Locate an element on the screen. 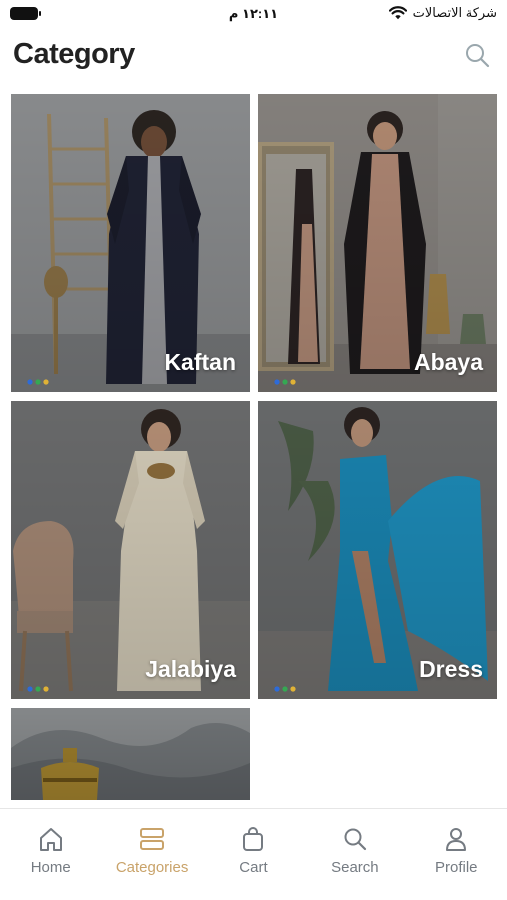 The image size is (507, 900). wifi-icon is located at coordinates (397, 13).